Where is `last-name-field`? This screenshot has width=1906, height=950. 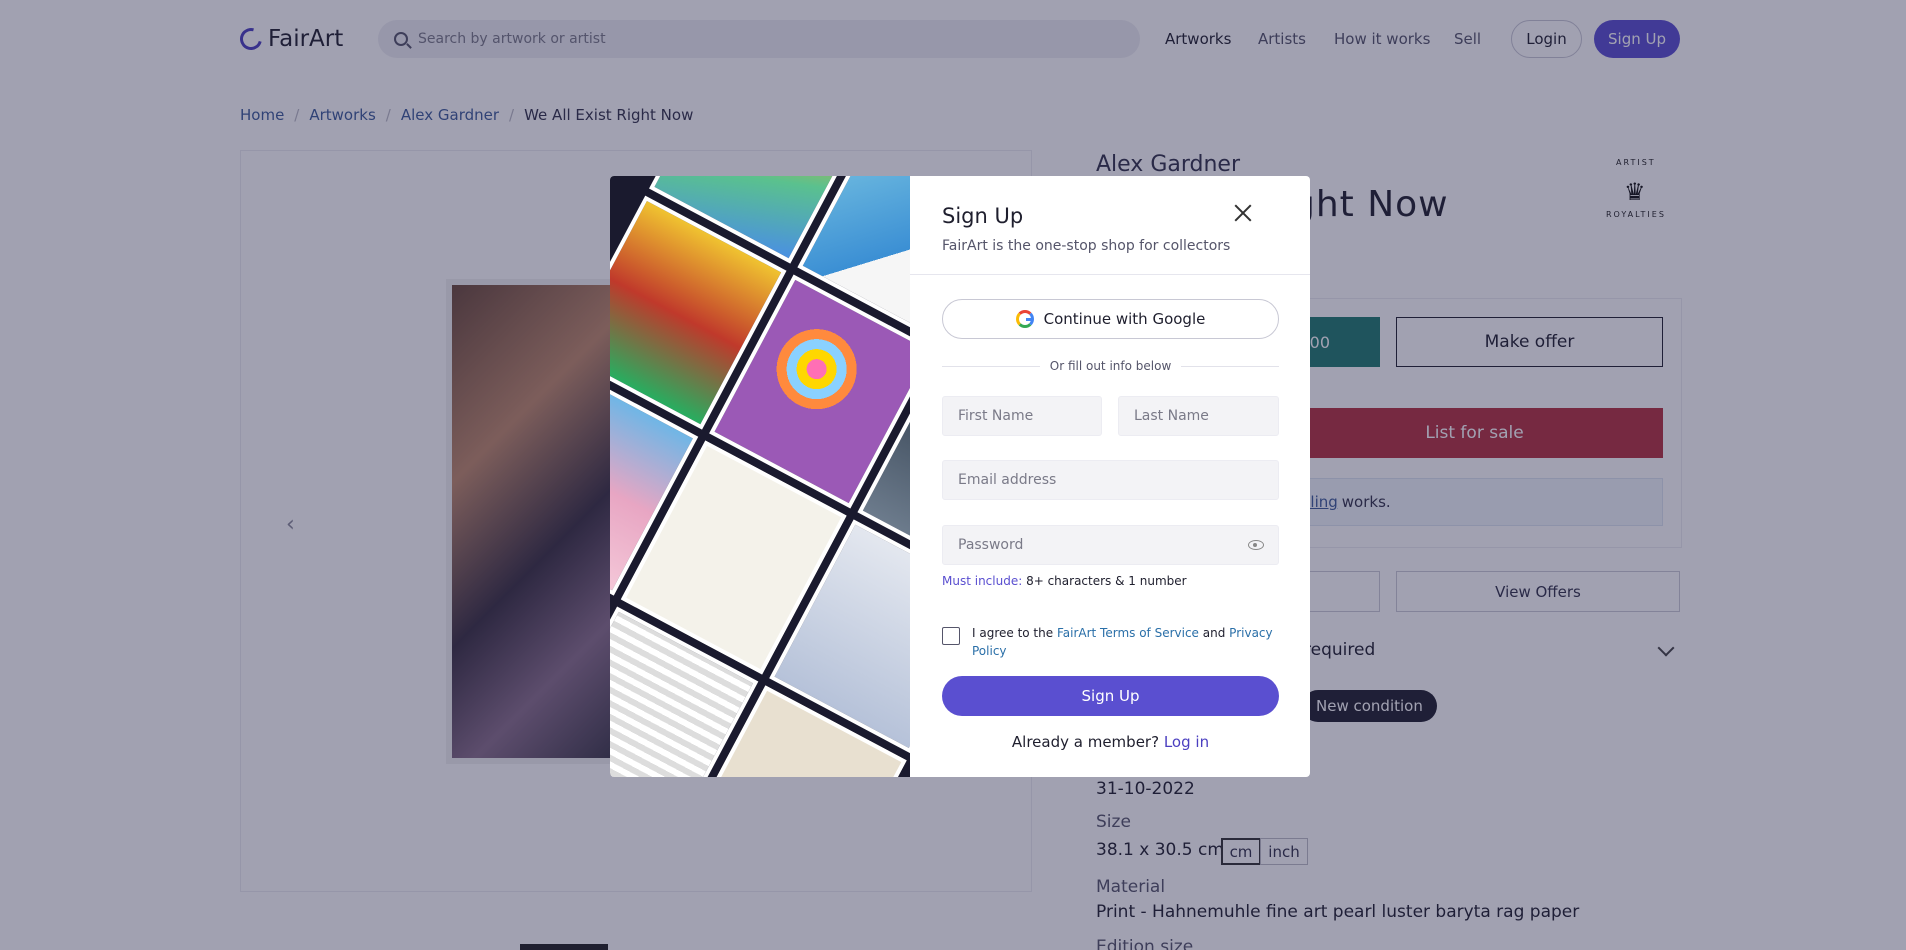 last-name-field is located at coordinates (1198, 416).